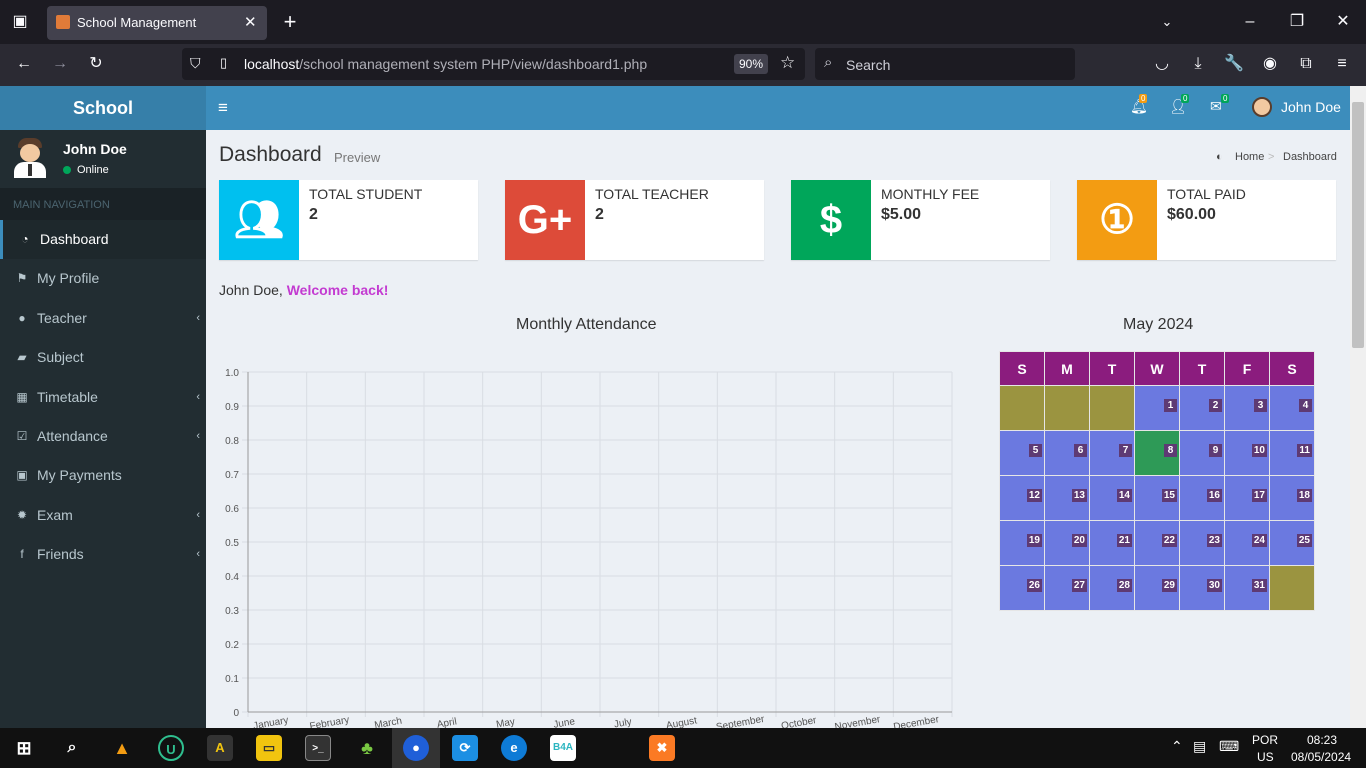 The image size is (1366, 768). What do you see at coordinates (787, 63) in the screenshot?
I see `bookmark-star-icon: ☆` at bounding box center [787, 63].